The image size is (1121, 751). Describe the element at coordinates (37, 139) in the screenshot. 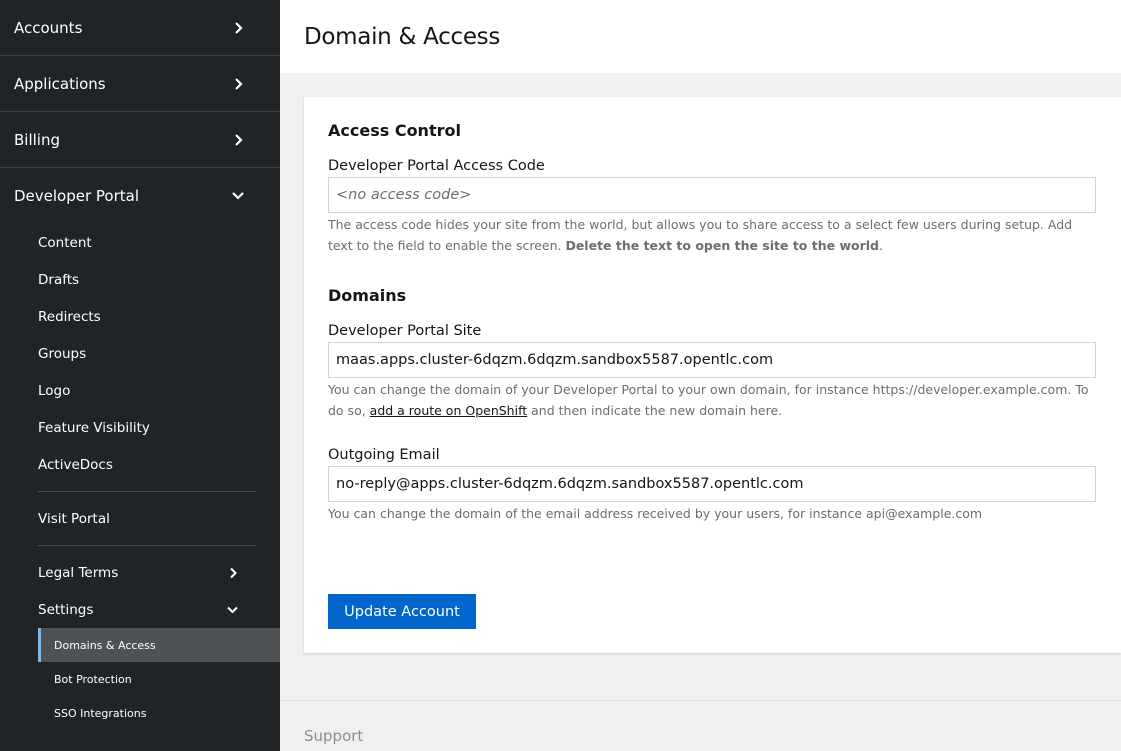

I see `sidebar-item-label: Billing` at that location.